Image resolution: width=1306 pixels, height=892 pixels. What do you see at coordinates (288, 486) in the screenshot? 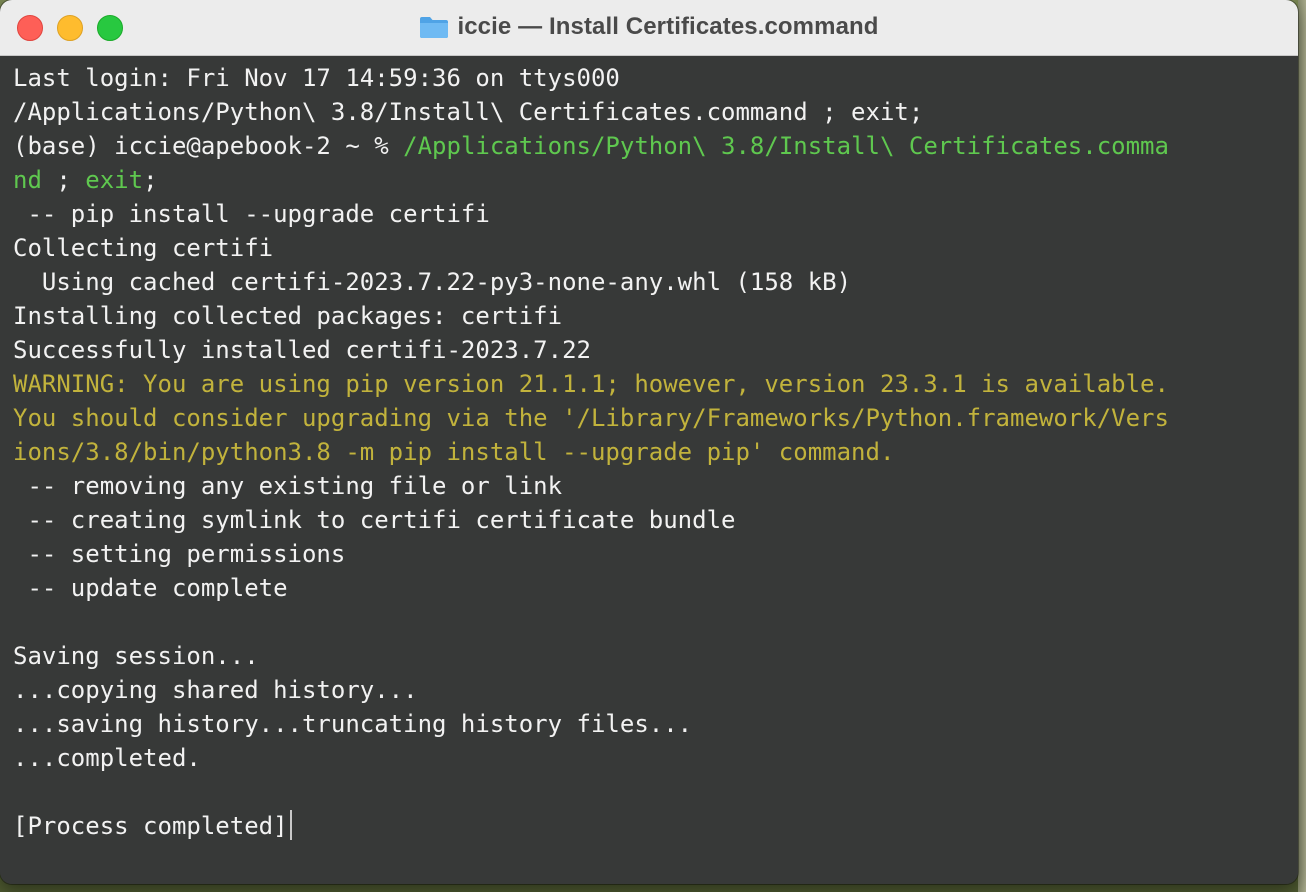
I see `terminal-text-segment: -- removing any existing file or link` at bounding box center [288, 486].